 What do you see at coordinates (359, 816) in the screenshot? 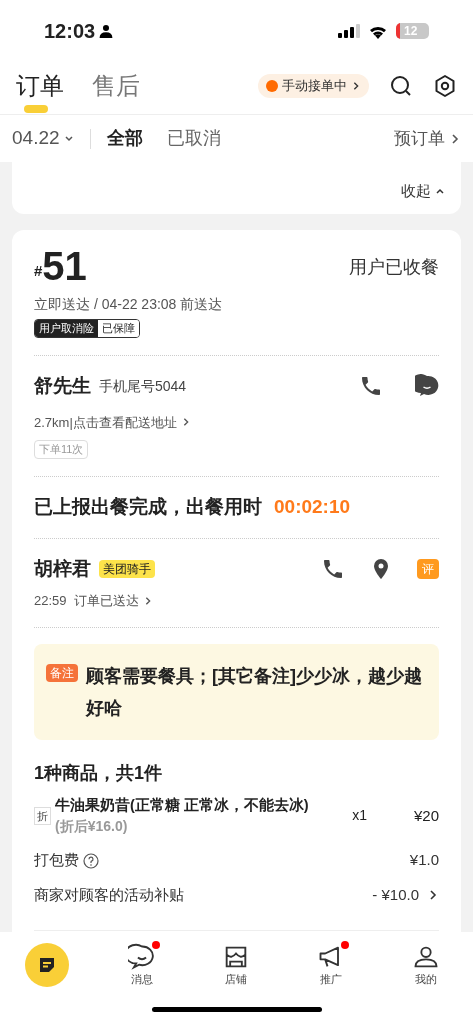
I see `item-quantity: x1` at bounding box center [359, 816].